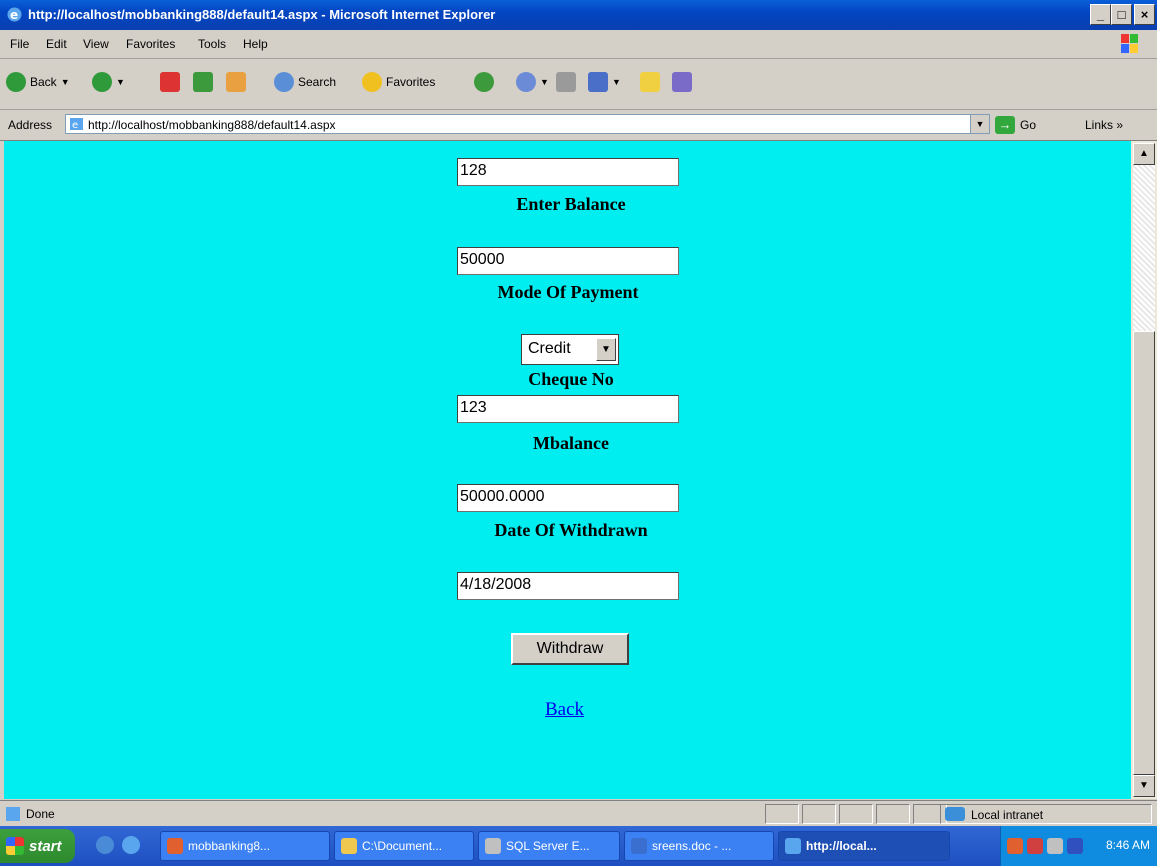 The width and height of the screenshot is (1157, 866). What do you see at coordinates (571, 204) in the screenshot?
I see `enter-balance-label: Enter Balance` at bounding box center [571, 204].